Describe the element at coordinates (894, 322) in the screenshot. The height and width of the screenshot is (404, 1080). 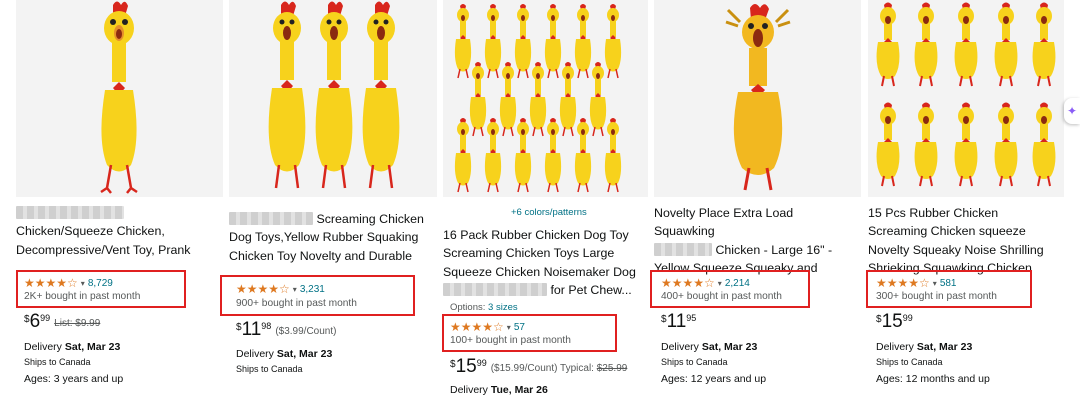
I see `price: $ 15 99` at that location.